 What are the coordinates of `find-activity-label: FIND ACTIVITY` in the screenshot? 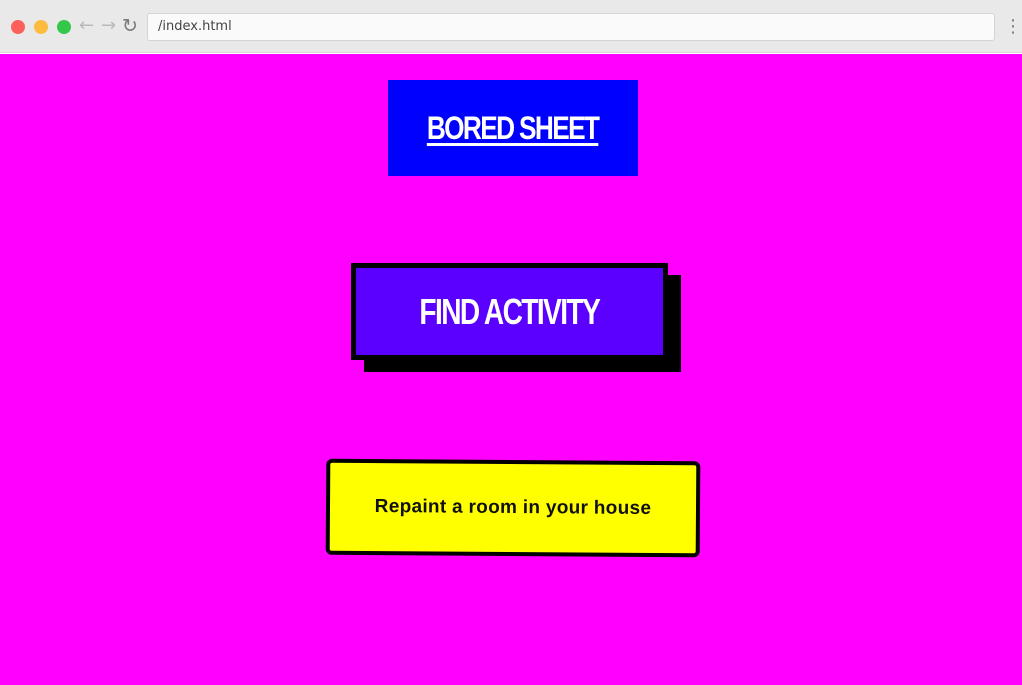 It's located at (510, 311).